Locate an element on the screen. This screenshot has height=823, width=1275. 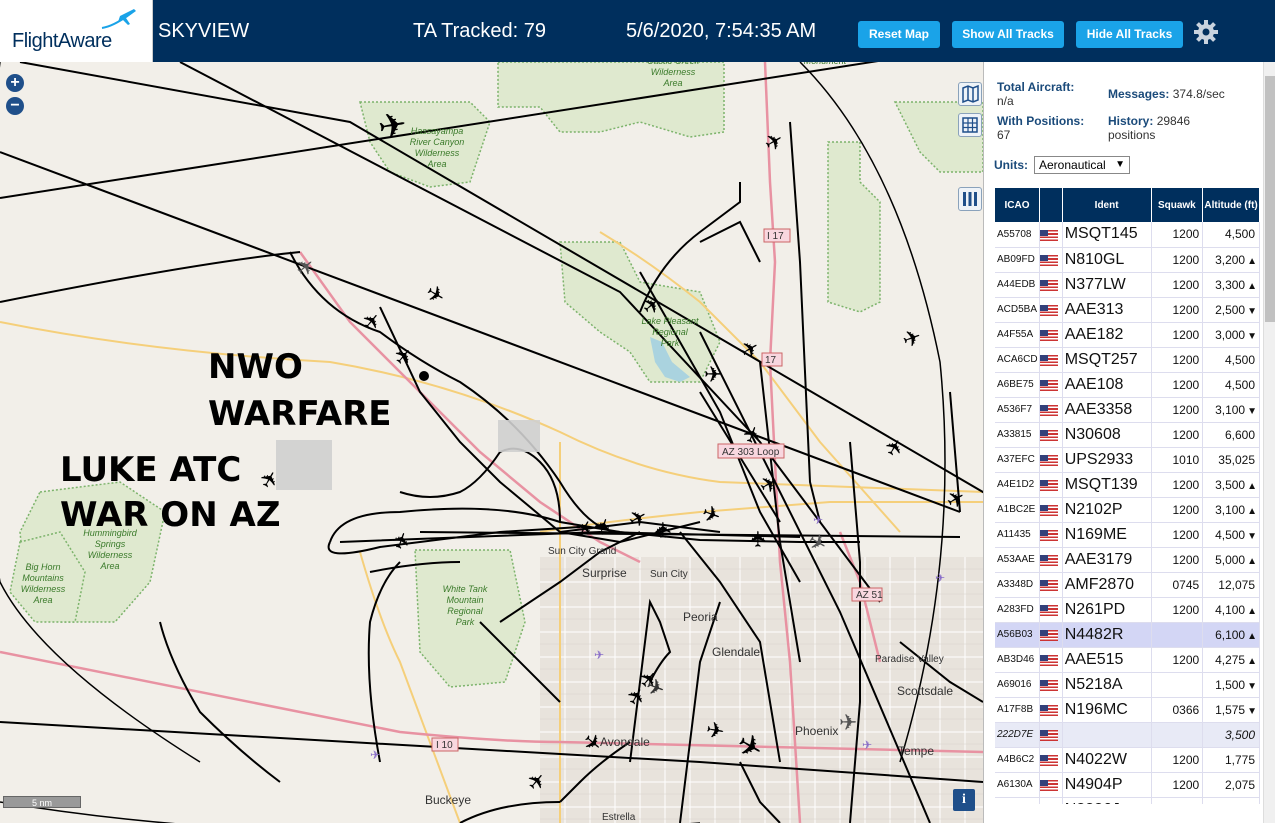
cell-altitude: 4,500 is located at coordinates (1231, 360).